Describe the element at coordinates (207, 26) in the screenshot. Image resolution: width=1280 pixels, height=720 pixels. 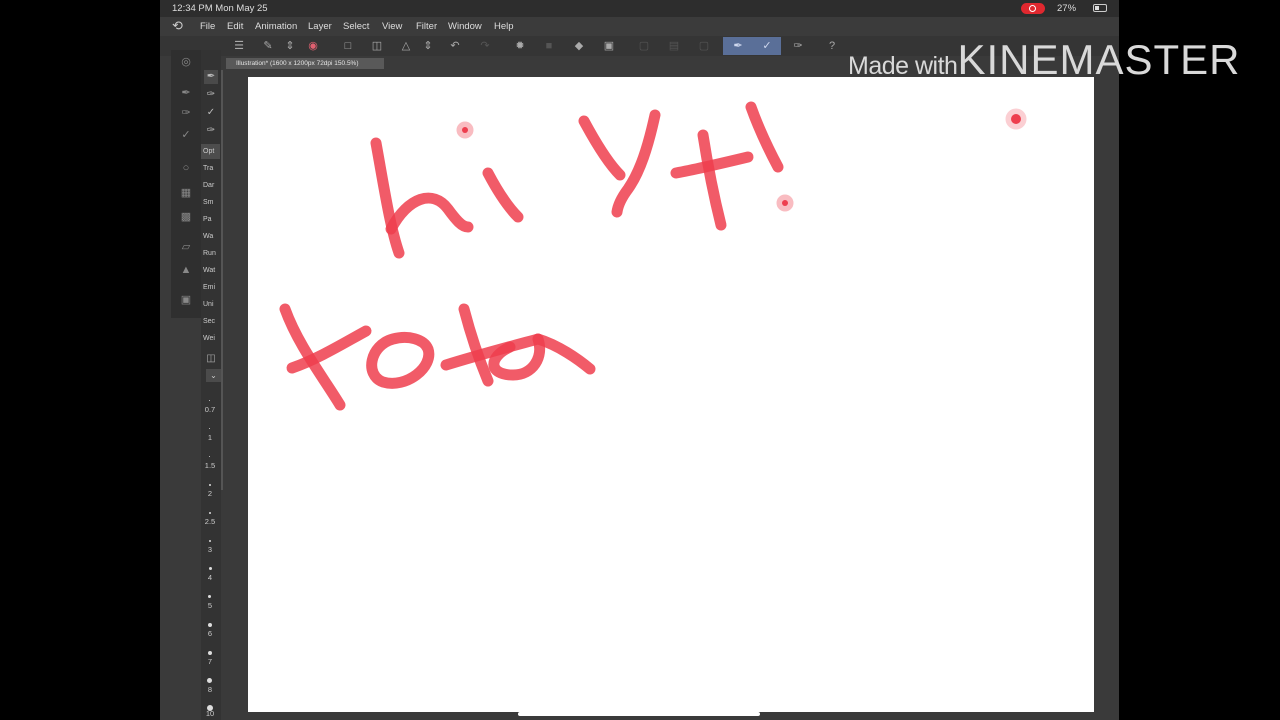
I see `menu-file: File` at that location.